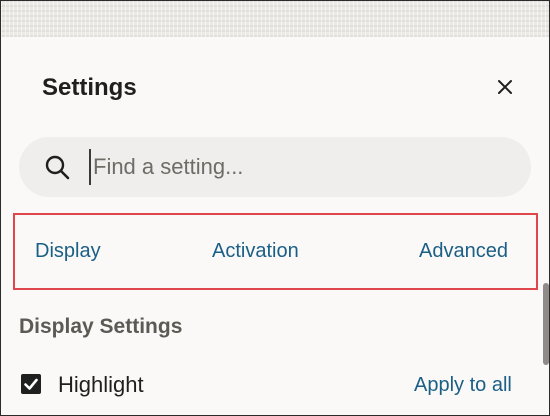 The width and height of the screenshot is (550, 416). I want to click on tab-activation: Activation, so click(255, 251).